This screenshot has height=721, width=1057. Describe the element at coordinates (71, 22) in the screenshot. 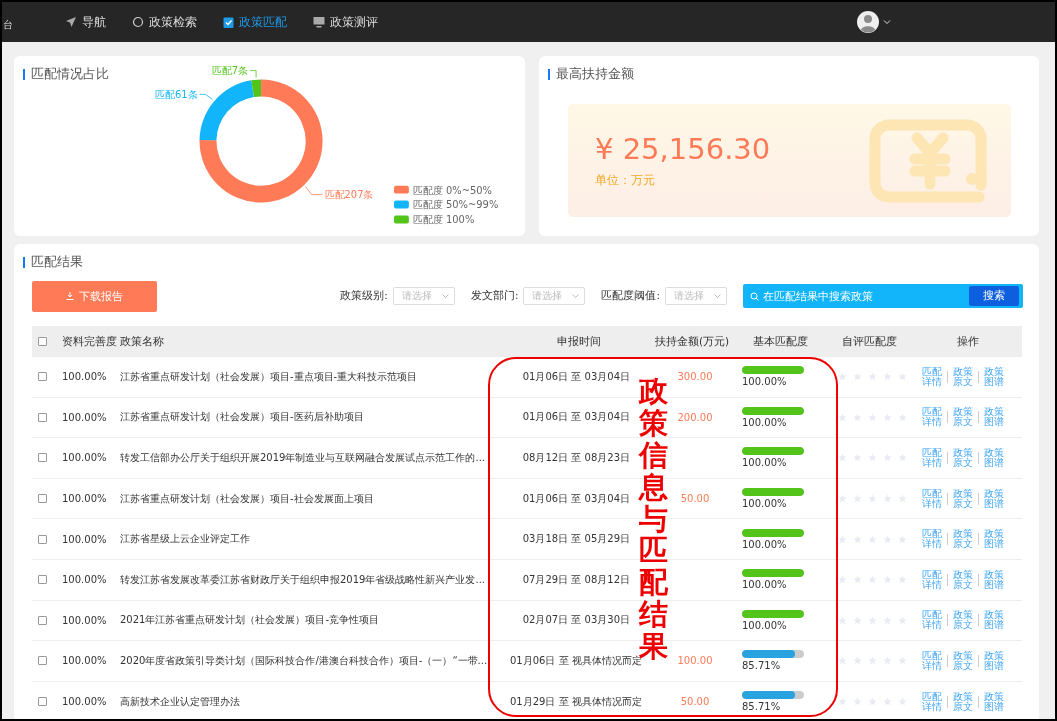

I see `paper-plane-icon` at that location.